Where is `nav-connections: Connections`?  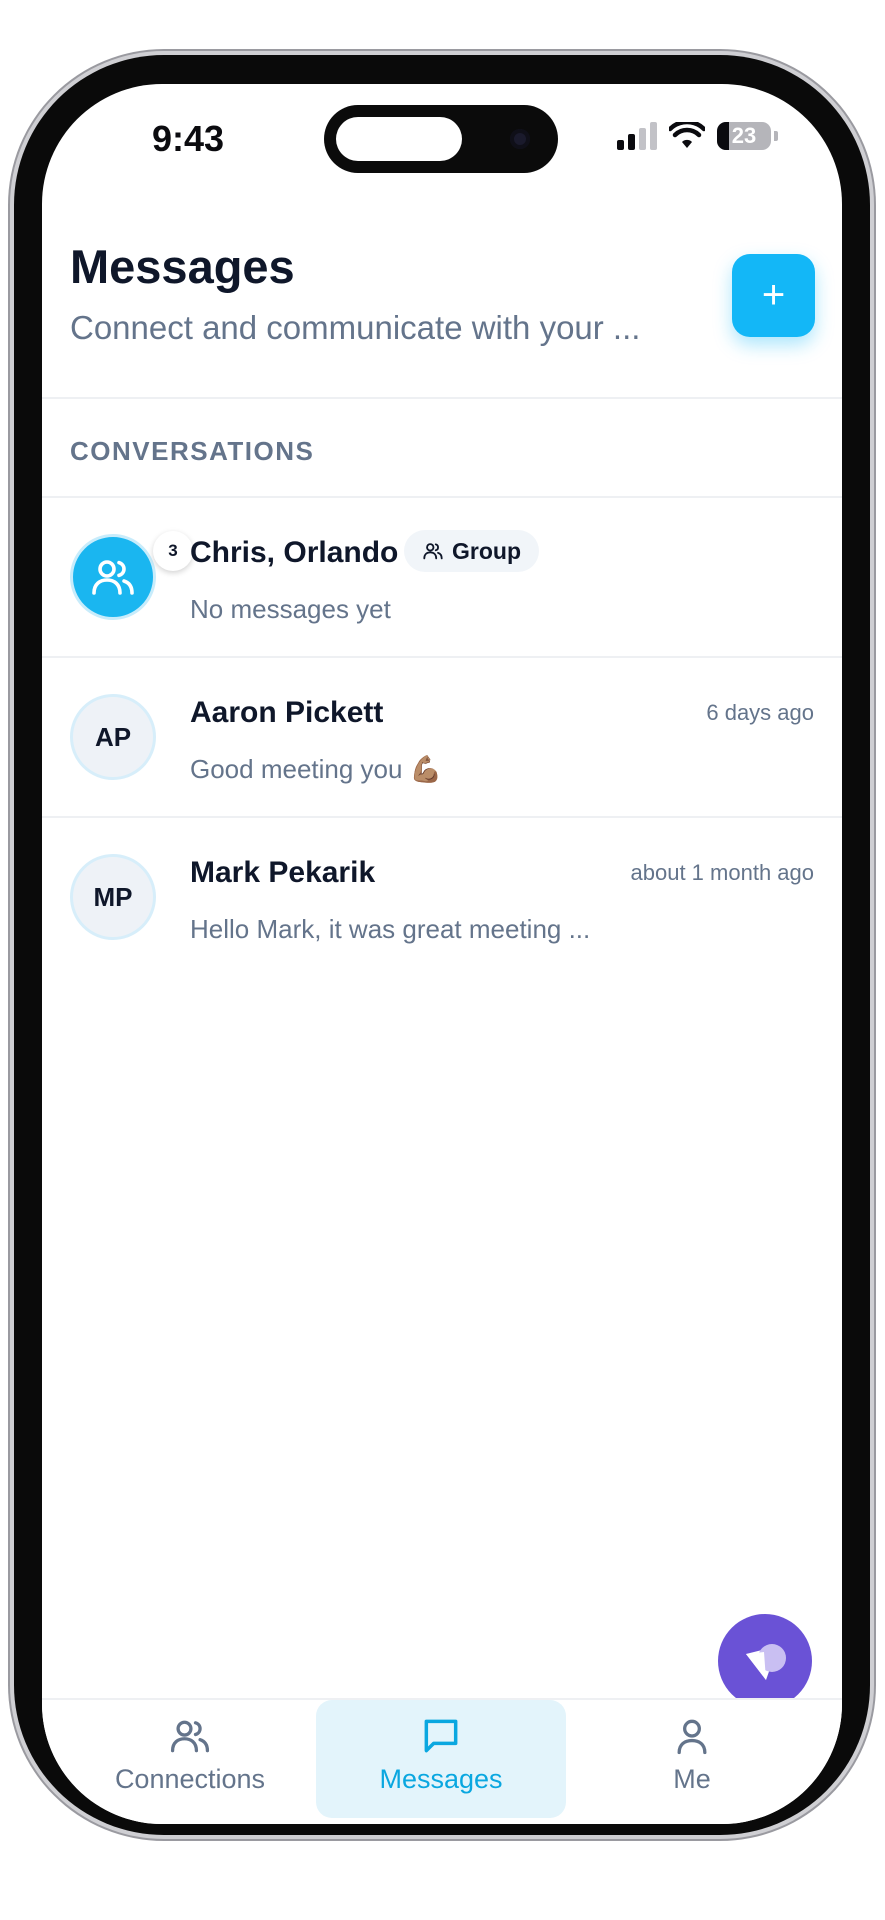
nav-connections: Connections is located at coordinates (190, 1759).